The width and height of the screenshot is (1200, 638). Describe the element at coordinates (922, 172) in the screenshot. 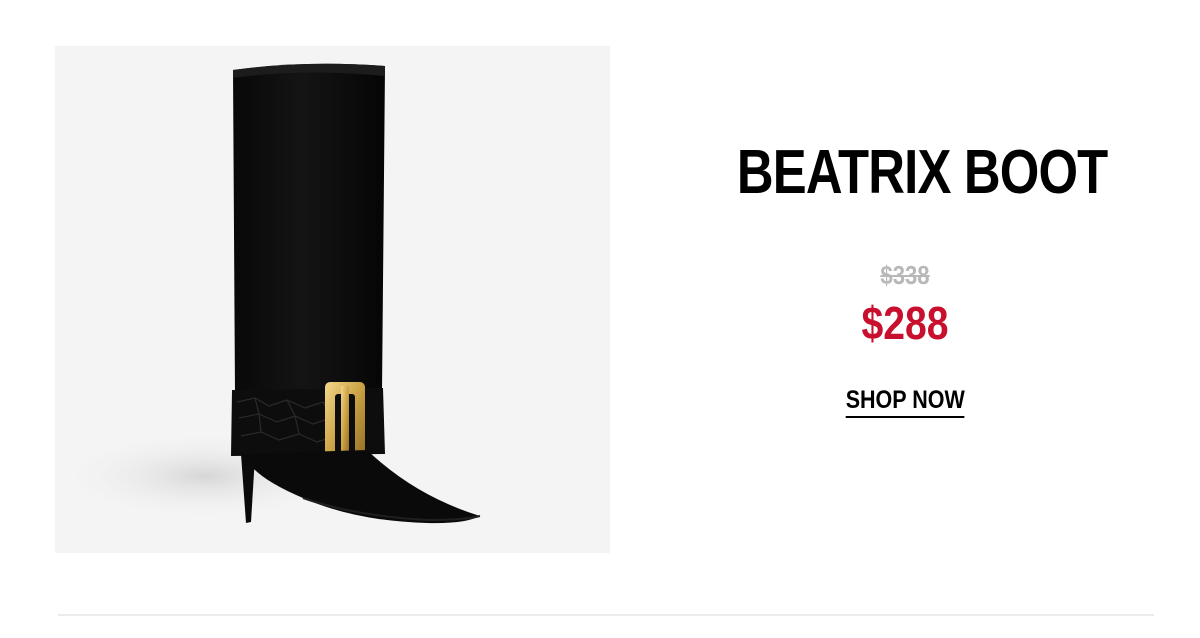

I see `product-title: BEATRIX BOOT` at that location.